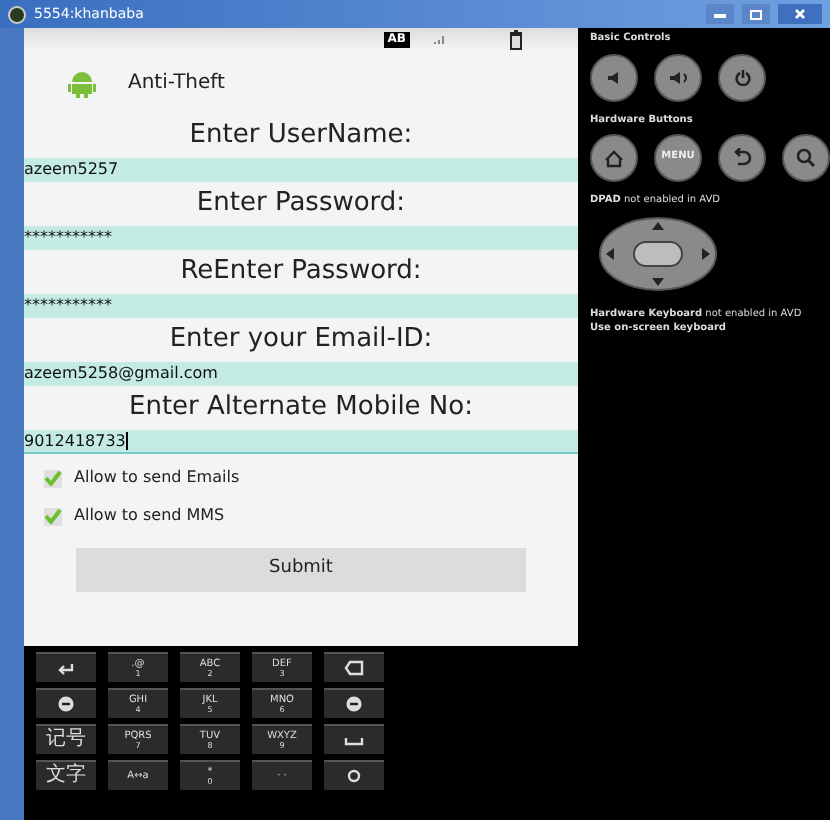 The image size is (830, 820). What do you see at coordinates (301, 170) in the screenshot?
I see `input-field: azeem5257` at bounding box center [301, 170].